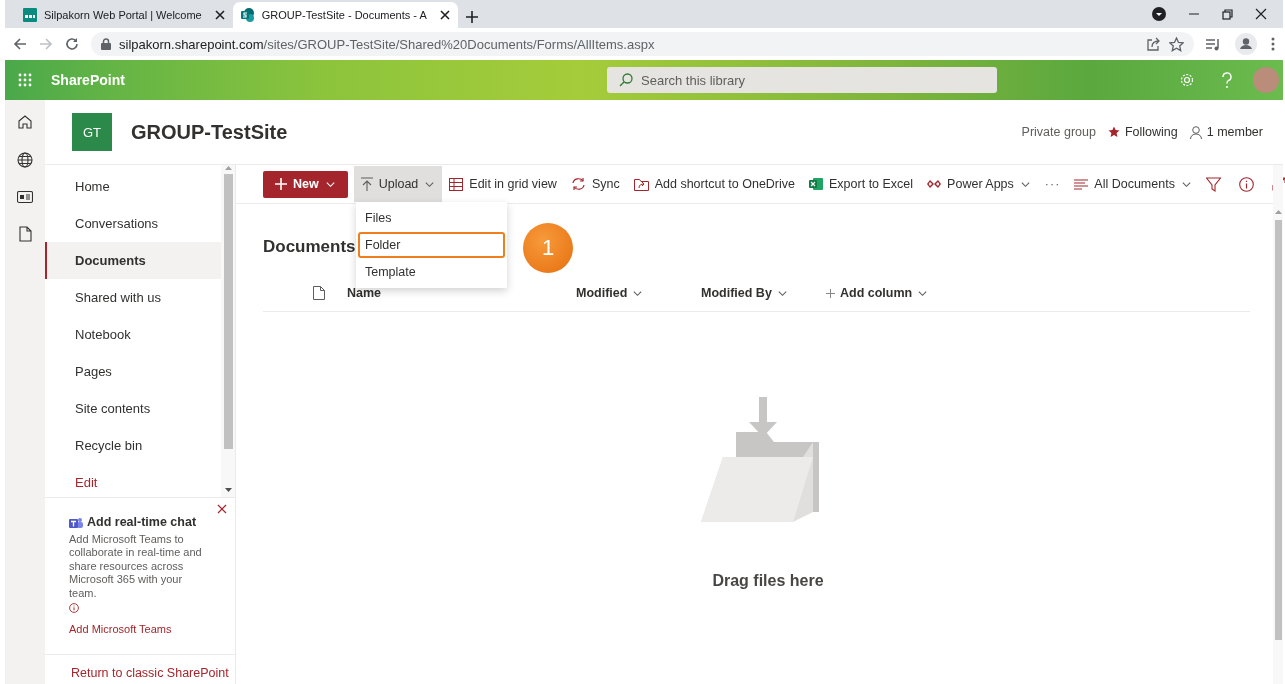 Image resolution: width=1285 pixels, height=684 pixels. What do you see at coordinates (133, 482) in the screenshot?
I see `edit-link: Edit` at bounding box center [133, 482].